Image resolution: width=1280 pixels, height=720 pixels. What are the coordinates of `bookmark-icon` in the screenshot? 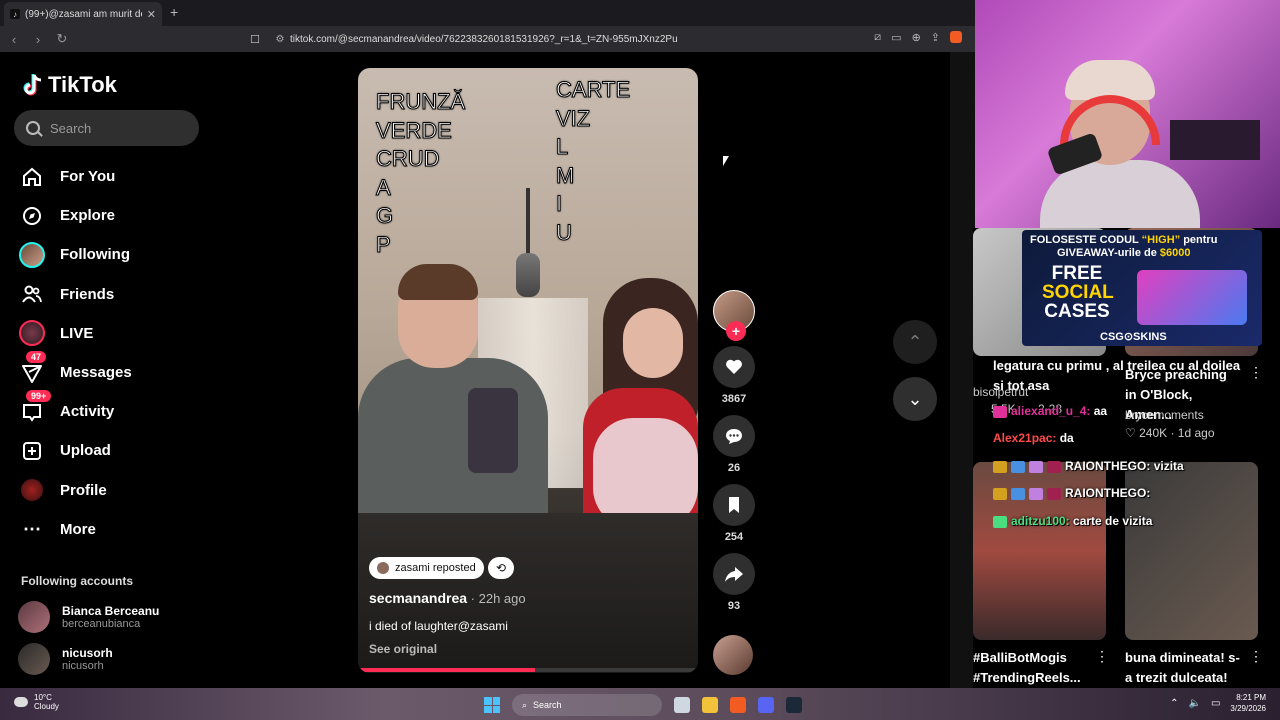 It's located at (734, 505).